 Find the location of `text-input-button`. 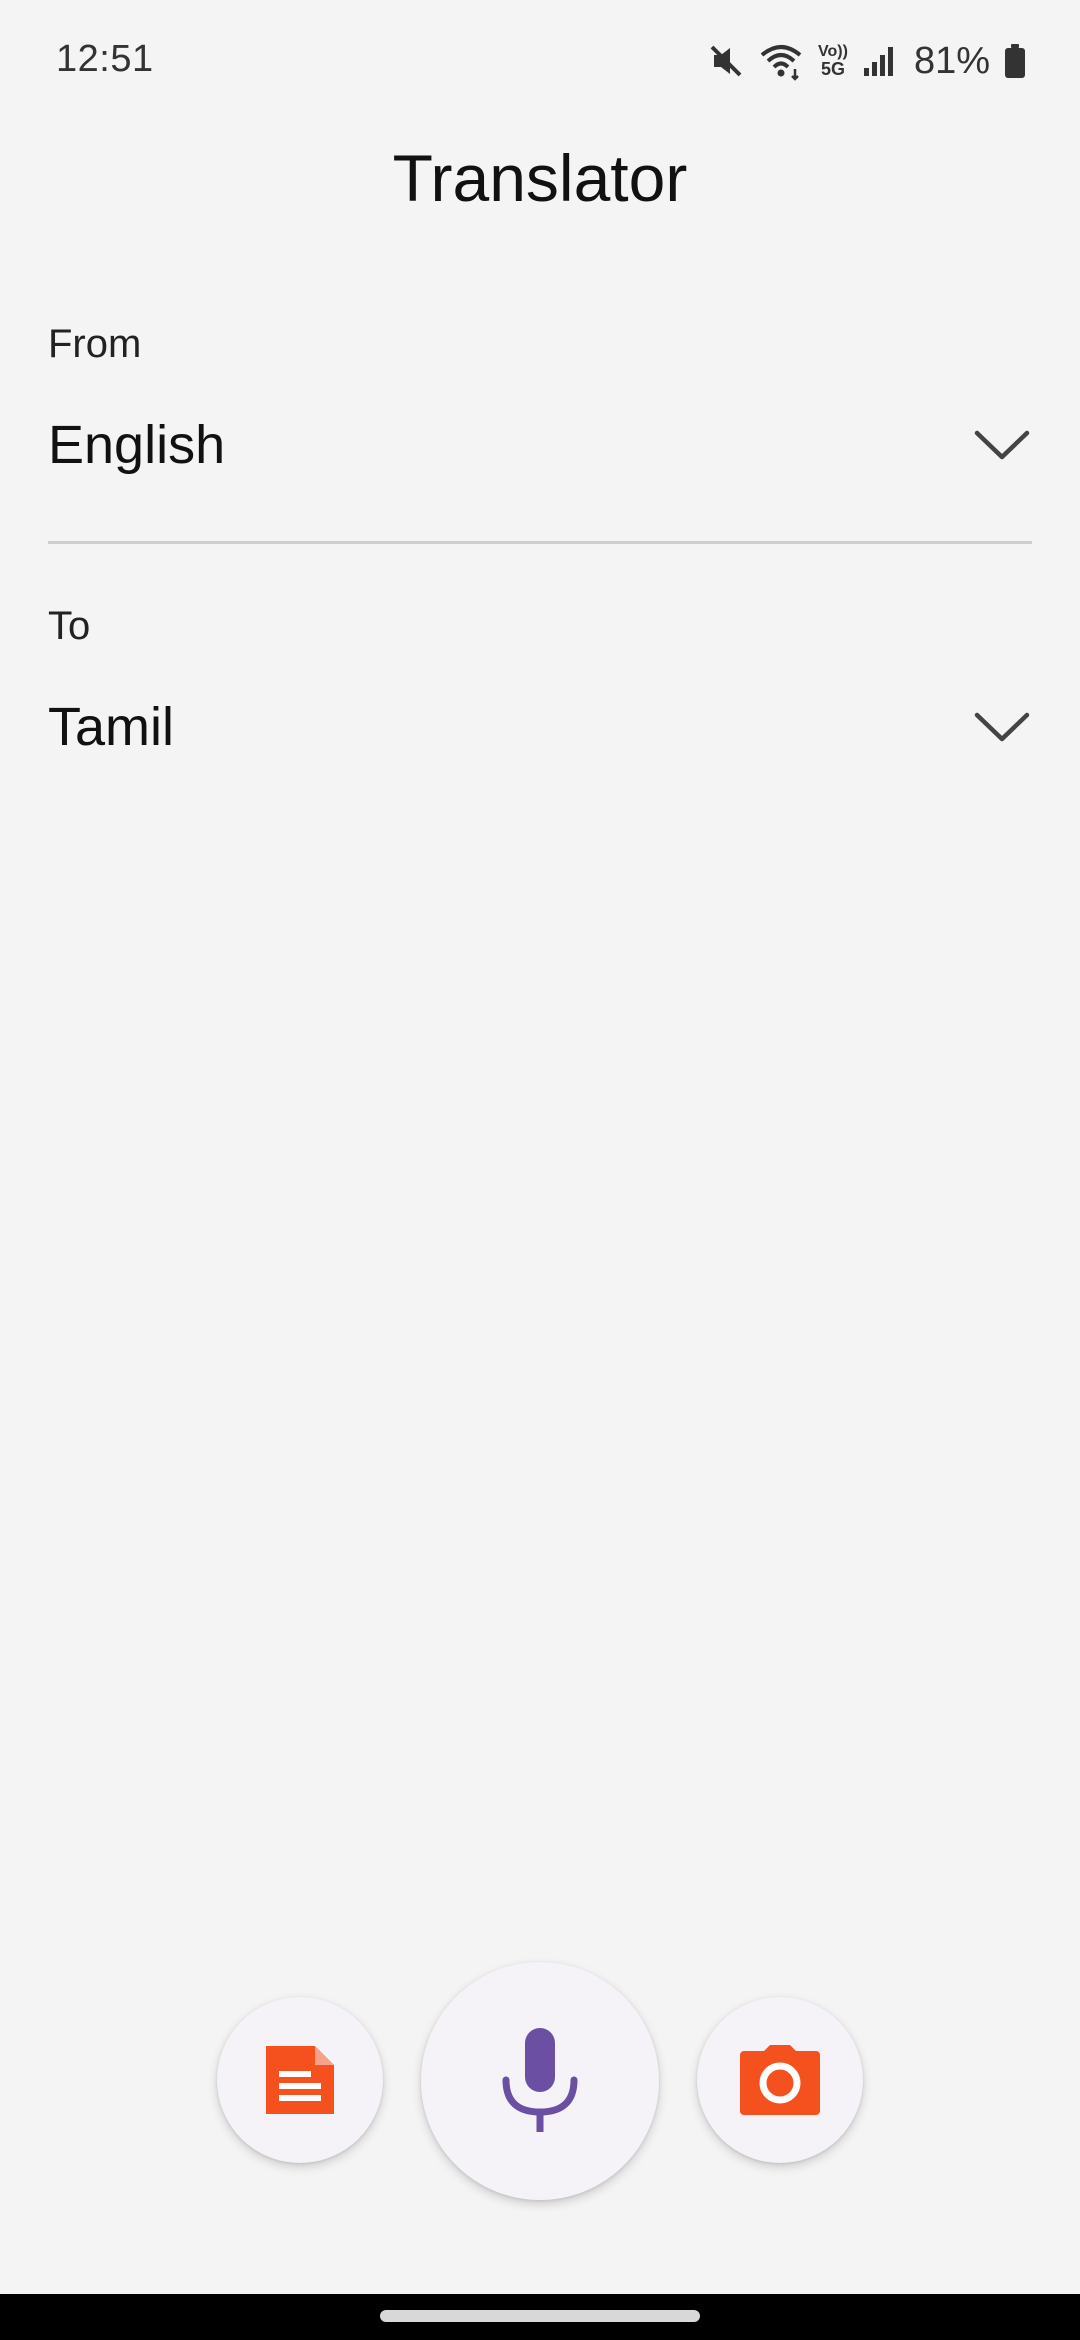

text-input-button is located at coordinates (300, 2080).